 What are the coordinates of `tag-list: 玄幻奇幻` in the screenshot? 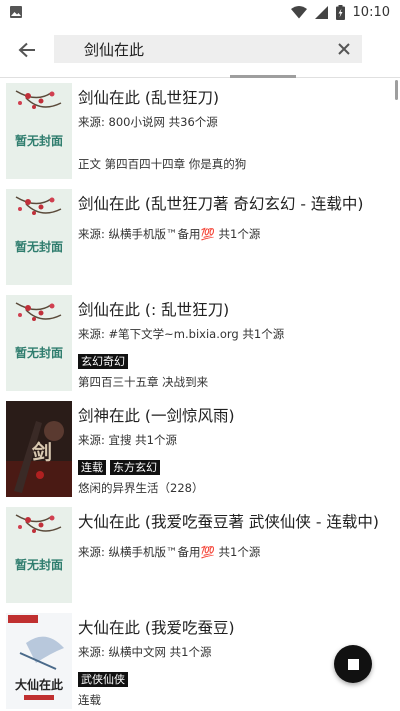 It's located at (103, 361).